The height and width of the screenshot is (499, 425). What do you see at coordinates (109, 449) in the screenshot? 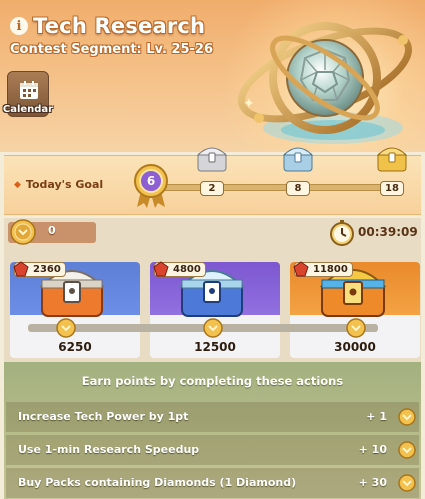
I see `action-label: Use 1-min Research Speedup` at bounding box center [109, 449].